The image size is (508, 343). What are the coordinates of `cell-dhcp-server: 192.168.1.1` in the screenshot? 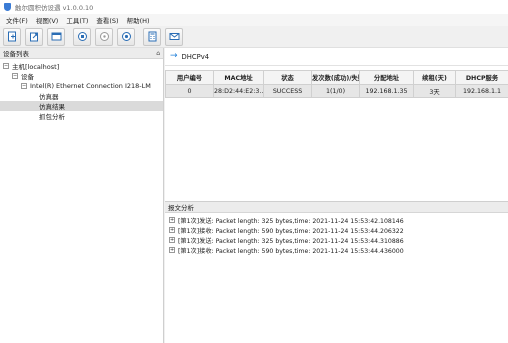 It's located at (481, 91).